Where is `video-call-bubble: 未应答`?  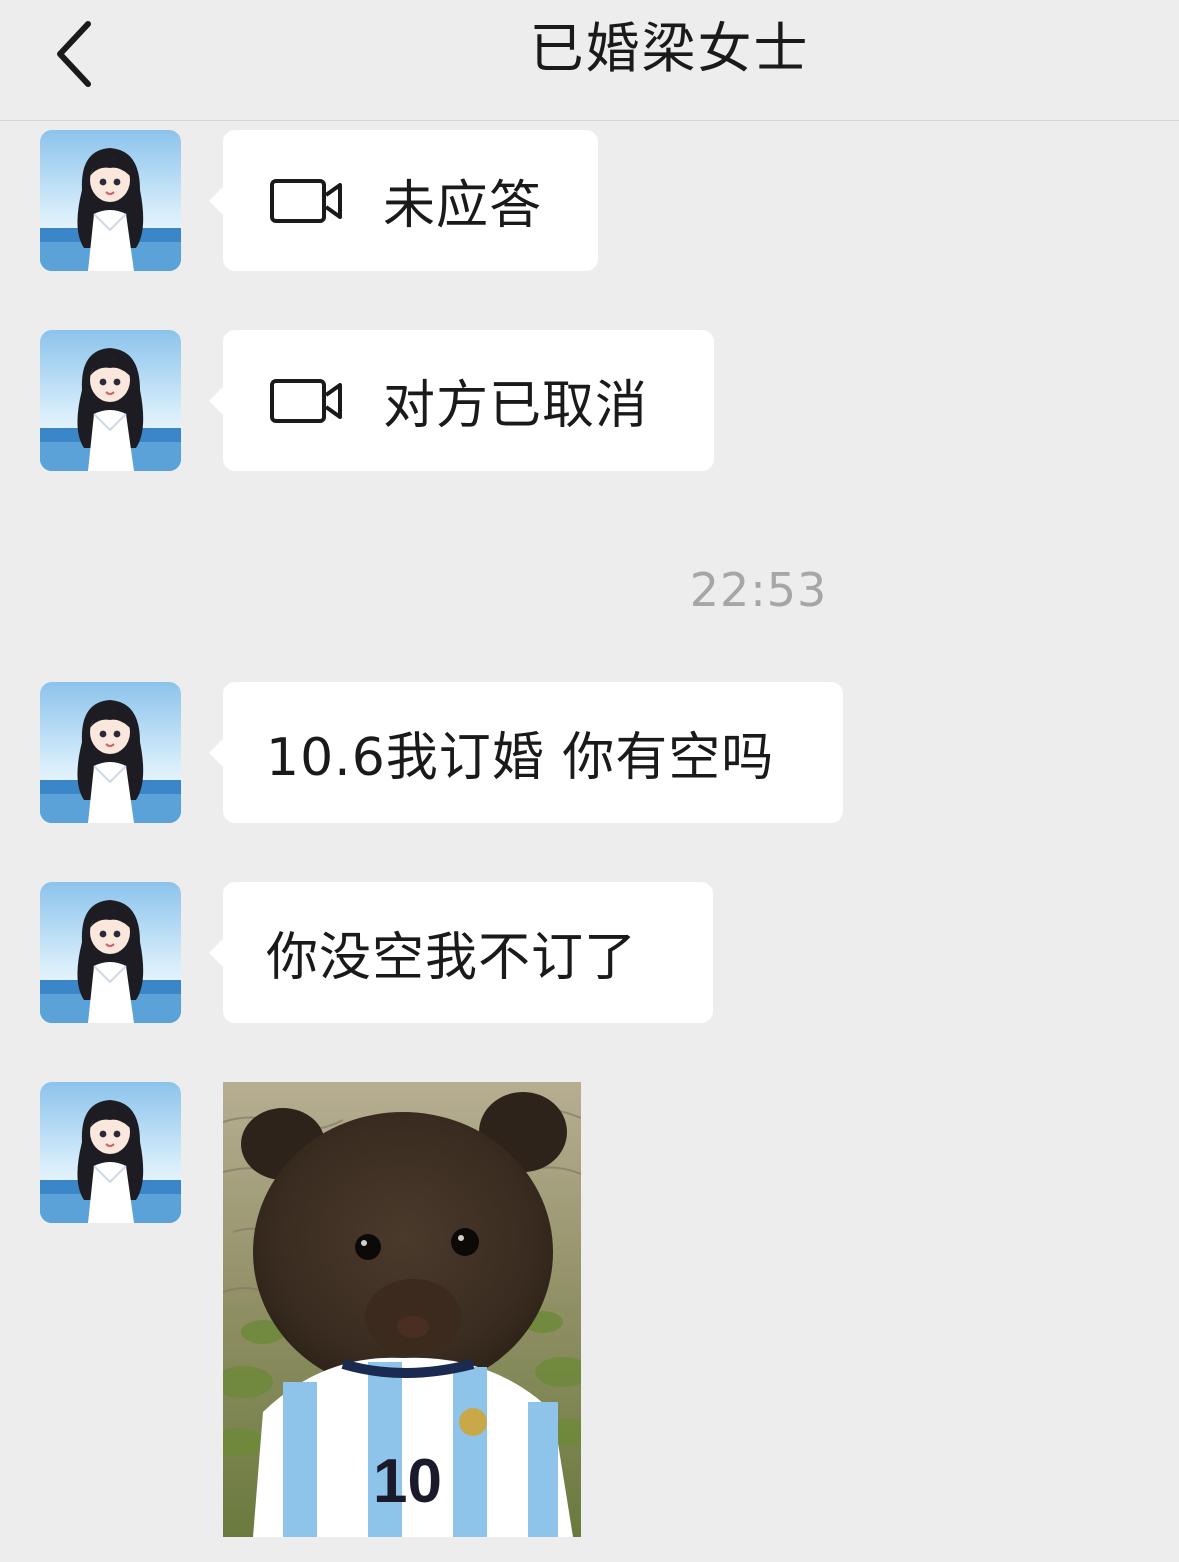
video-call-bubble: 未应答 is located at coordinates (403, 200).